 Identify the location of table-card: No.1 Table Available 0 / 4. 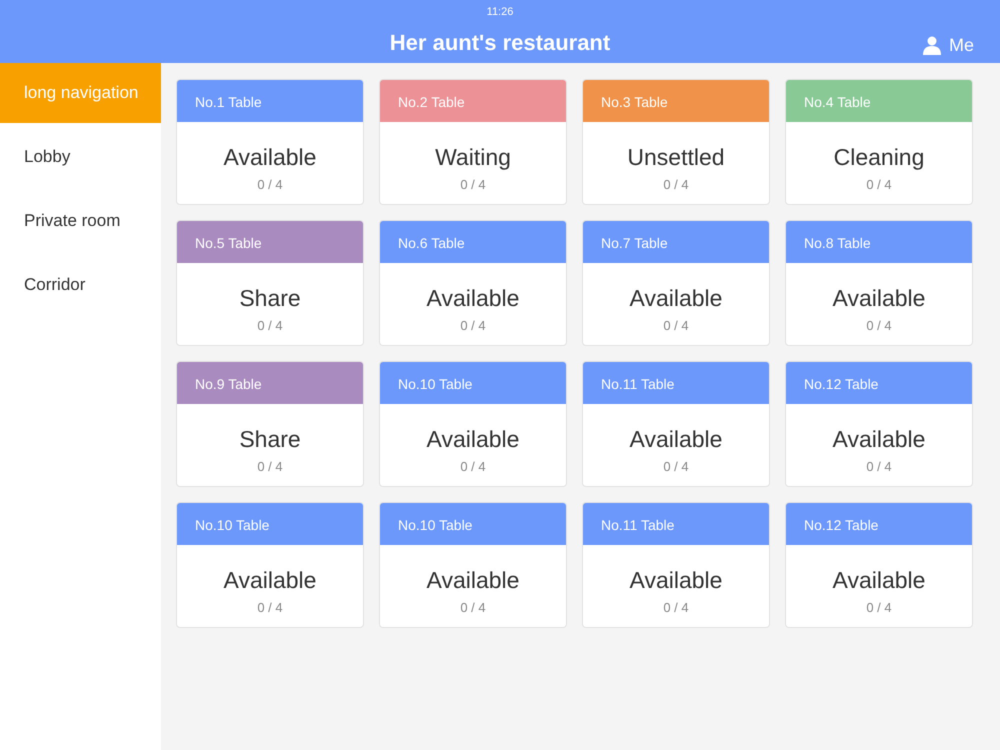
(270, 142).